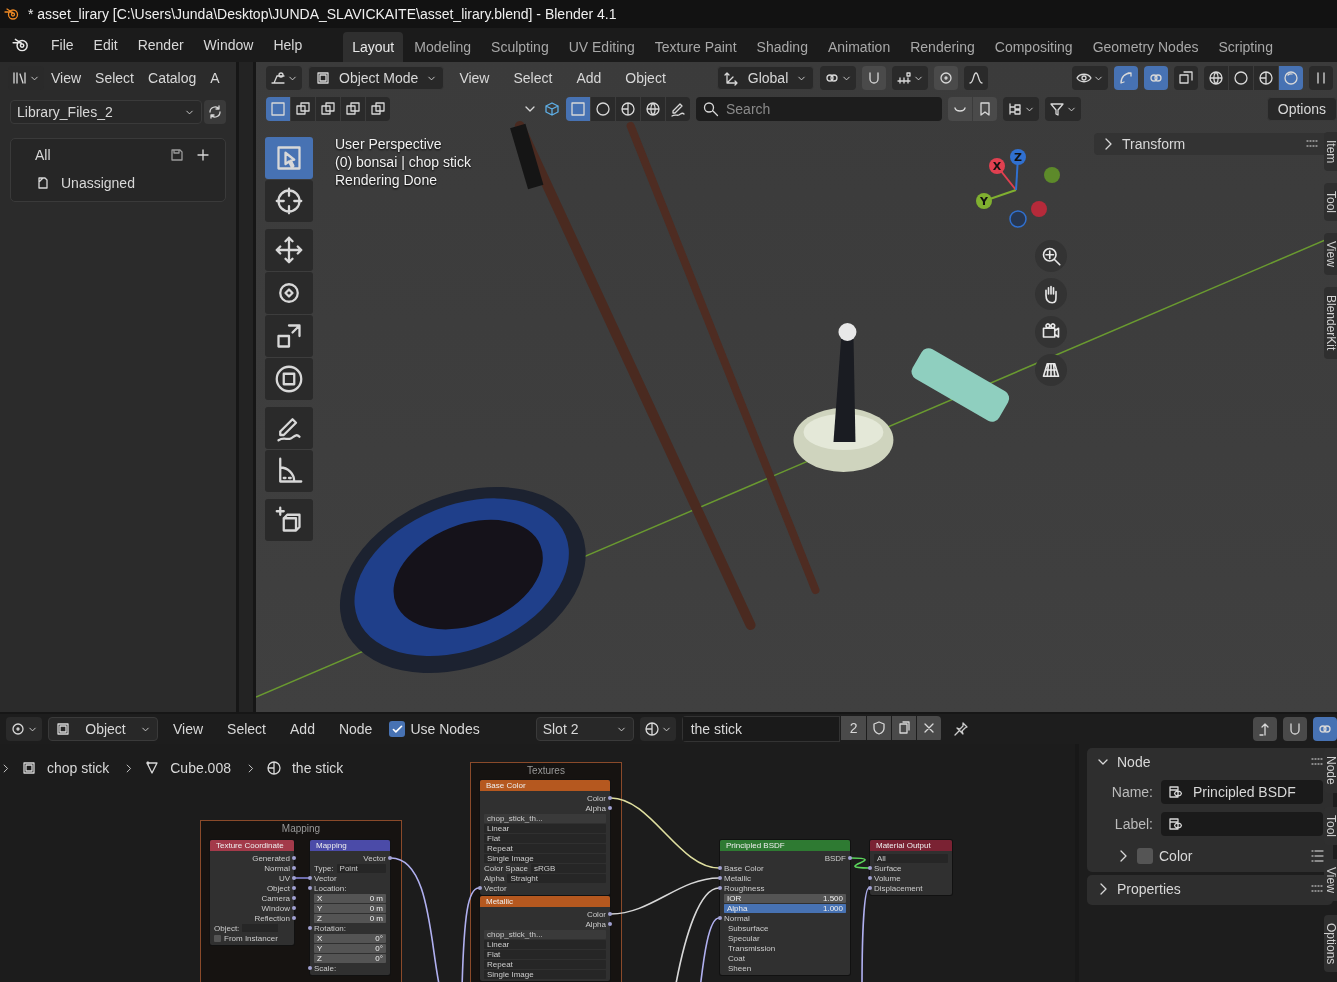 This screenshot has width=1337, height=982. Describe the element at coordinates (765, 78) in the screenshot. I see `orientation-dropdown: Global` at that location.